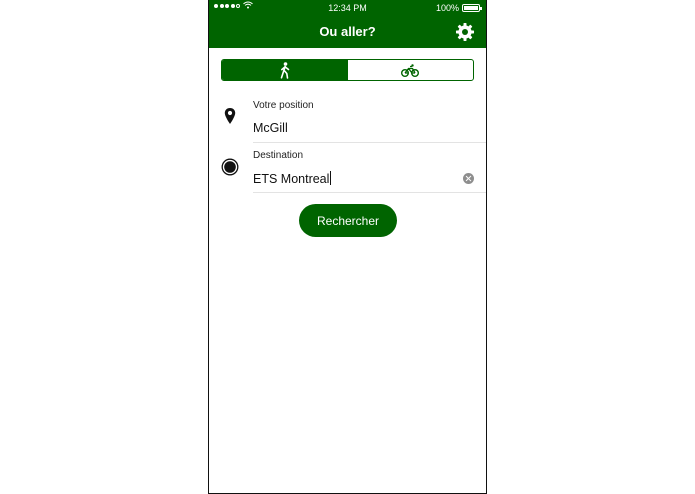  Describe the element at coordinates (331, 178) in the screenshot. I see `text-cursor` at that location.